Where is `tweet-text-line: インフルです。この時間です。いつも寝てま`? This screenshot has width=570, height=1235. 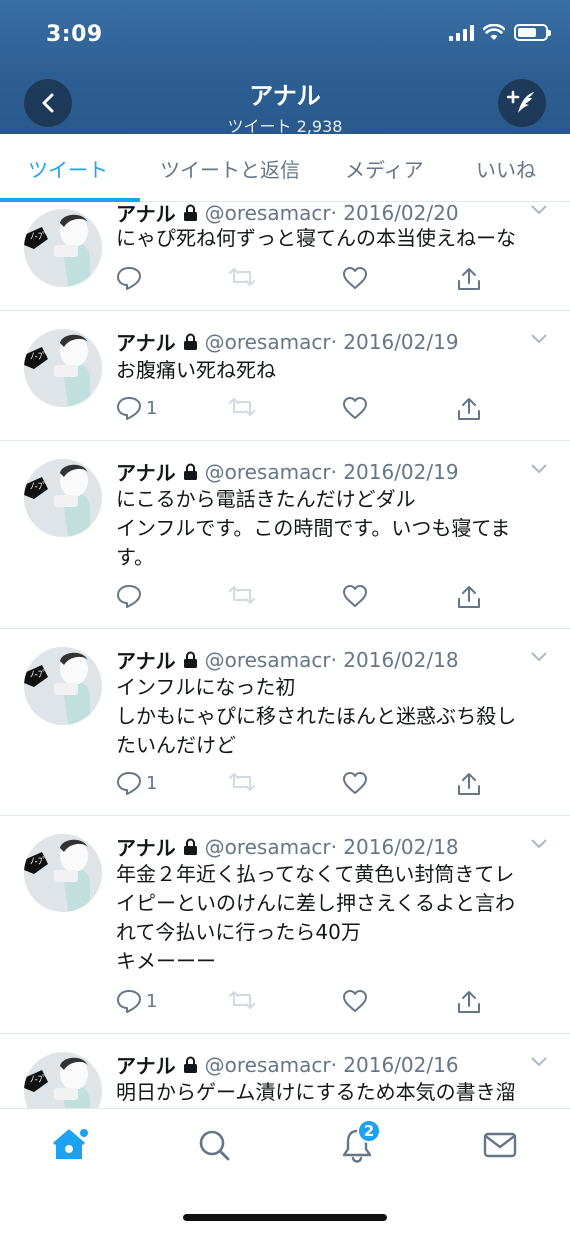 tweet-text-line: インフルです。この時間です。いつも寝てま is located at coordinates (313, 528).